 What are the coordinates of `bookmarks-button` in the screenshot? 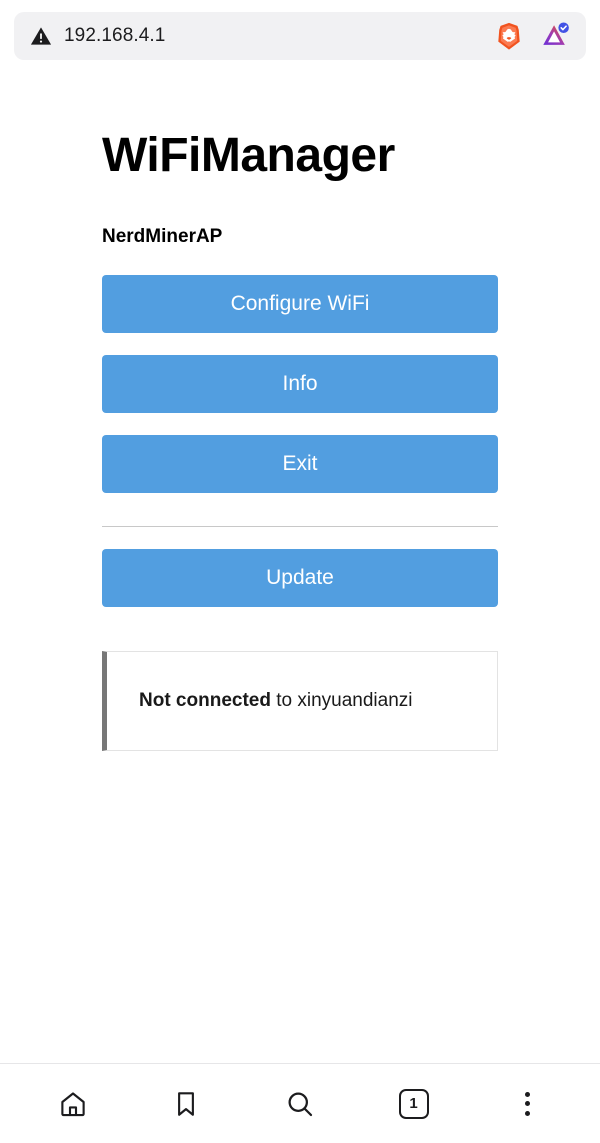 It's located at (186, 1104).